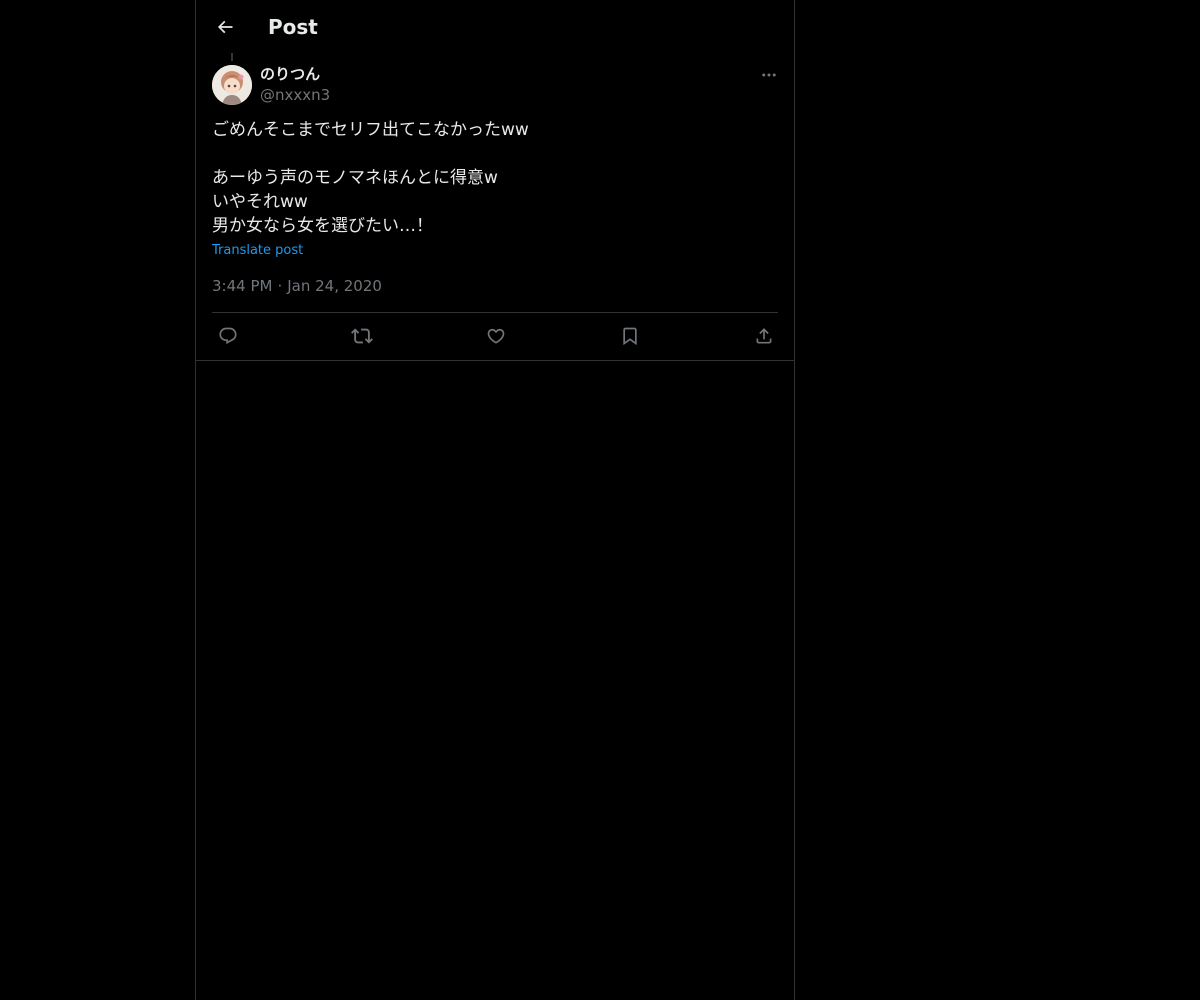 The image size is (1200, 1000). I want to click on heart-icon, so click(496, 336).